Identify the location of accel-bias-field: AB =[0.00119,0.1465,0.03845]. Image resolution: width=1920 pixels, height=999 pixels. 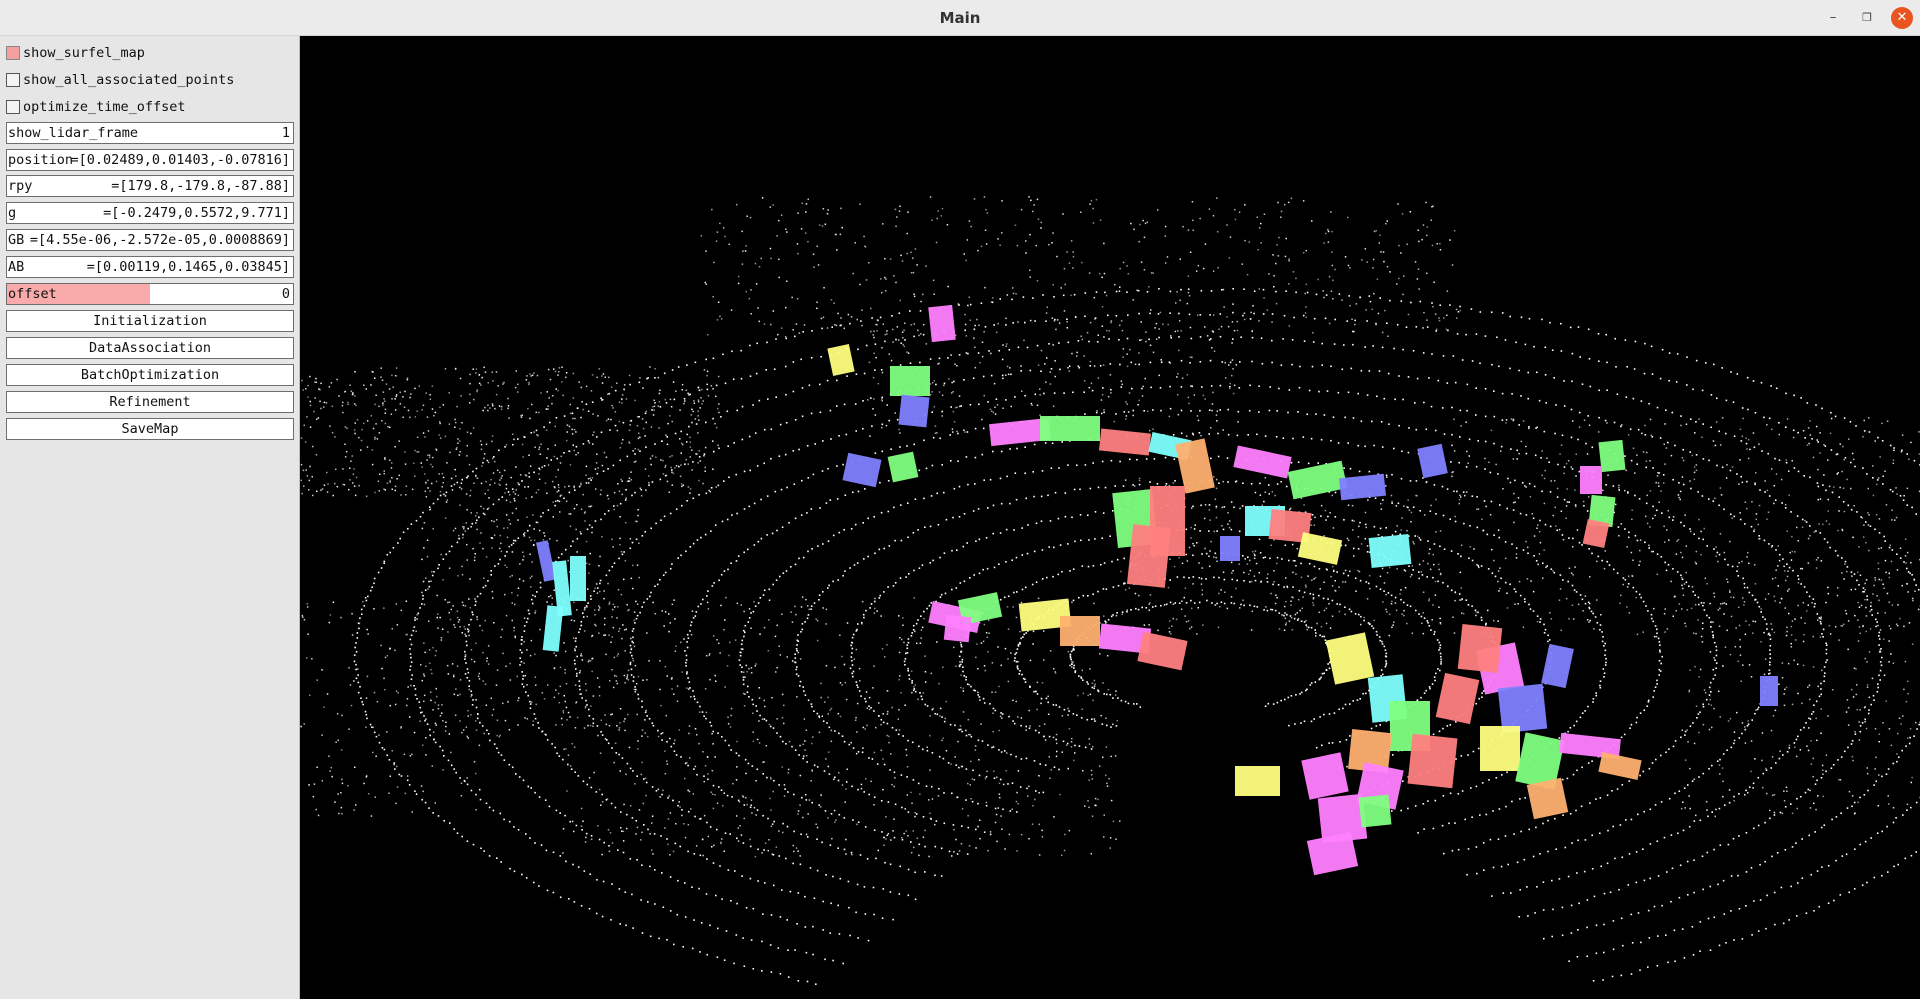
(150, 267).